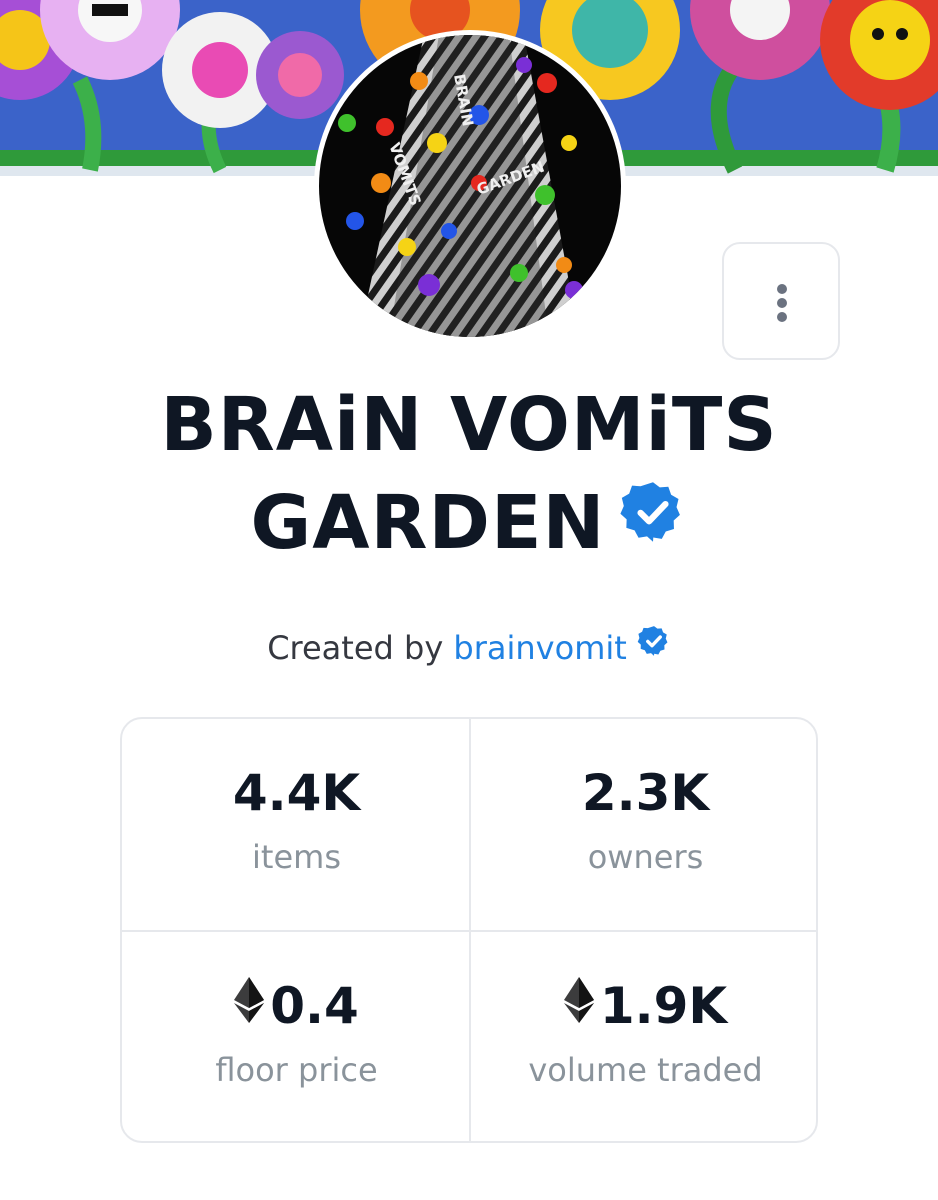 The width and height of the screenshot is (938, 1200). I want to click on collection-avatar: BRAIN VOMITS GARDEN, so click(470, 186).